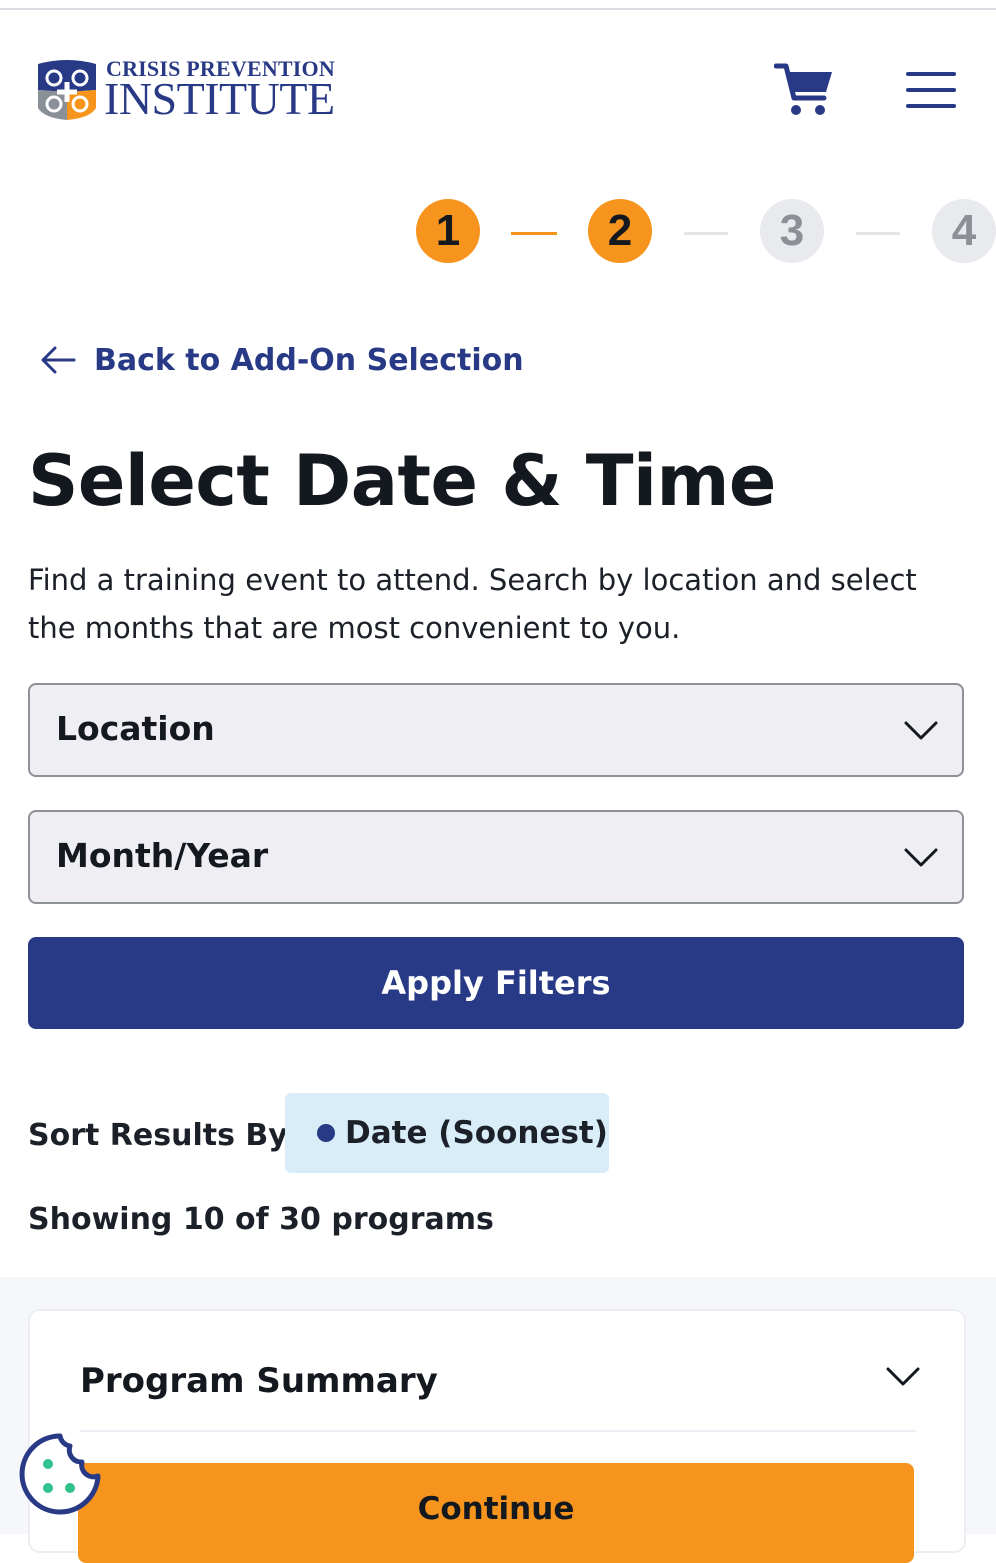  What do you see at coordinates (496, 983) in the screenshot?
I see `apply-filters-button: Apply Filters` at bounding box center [496, 983].